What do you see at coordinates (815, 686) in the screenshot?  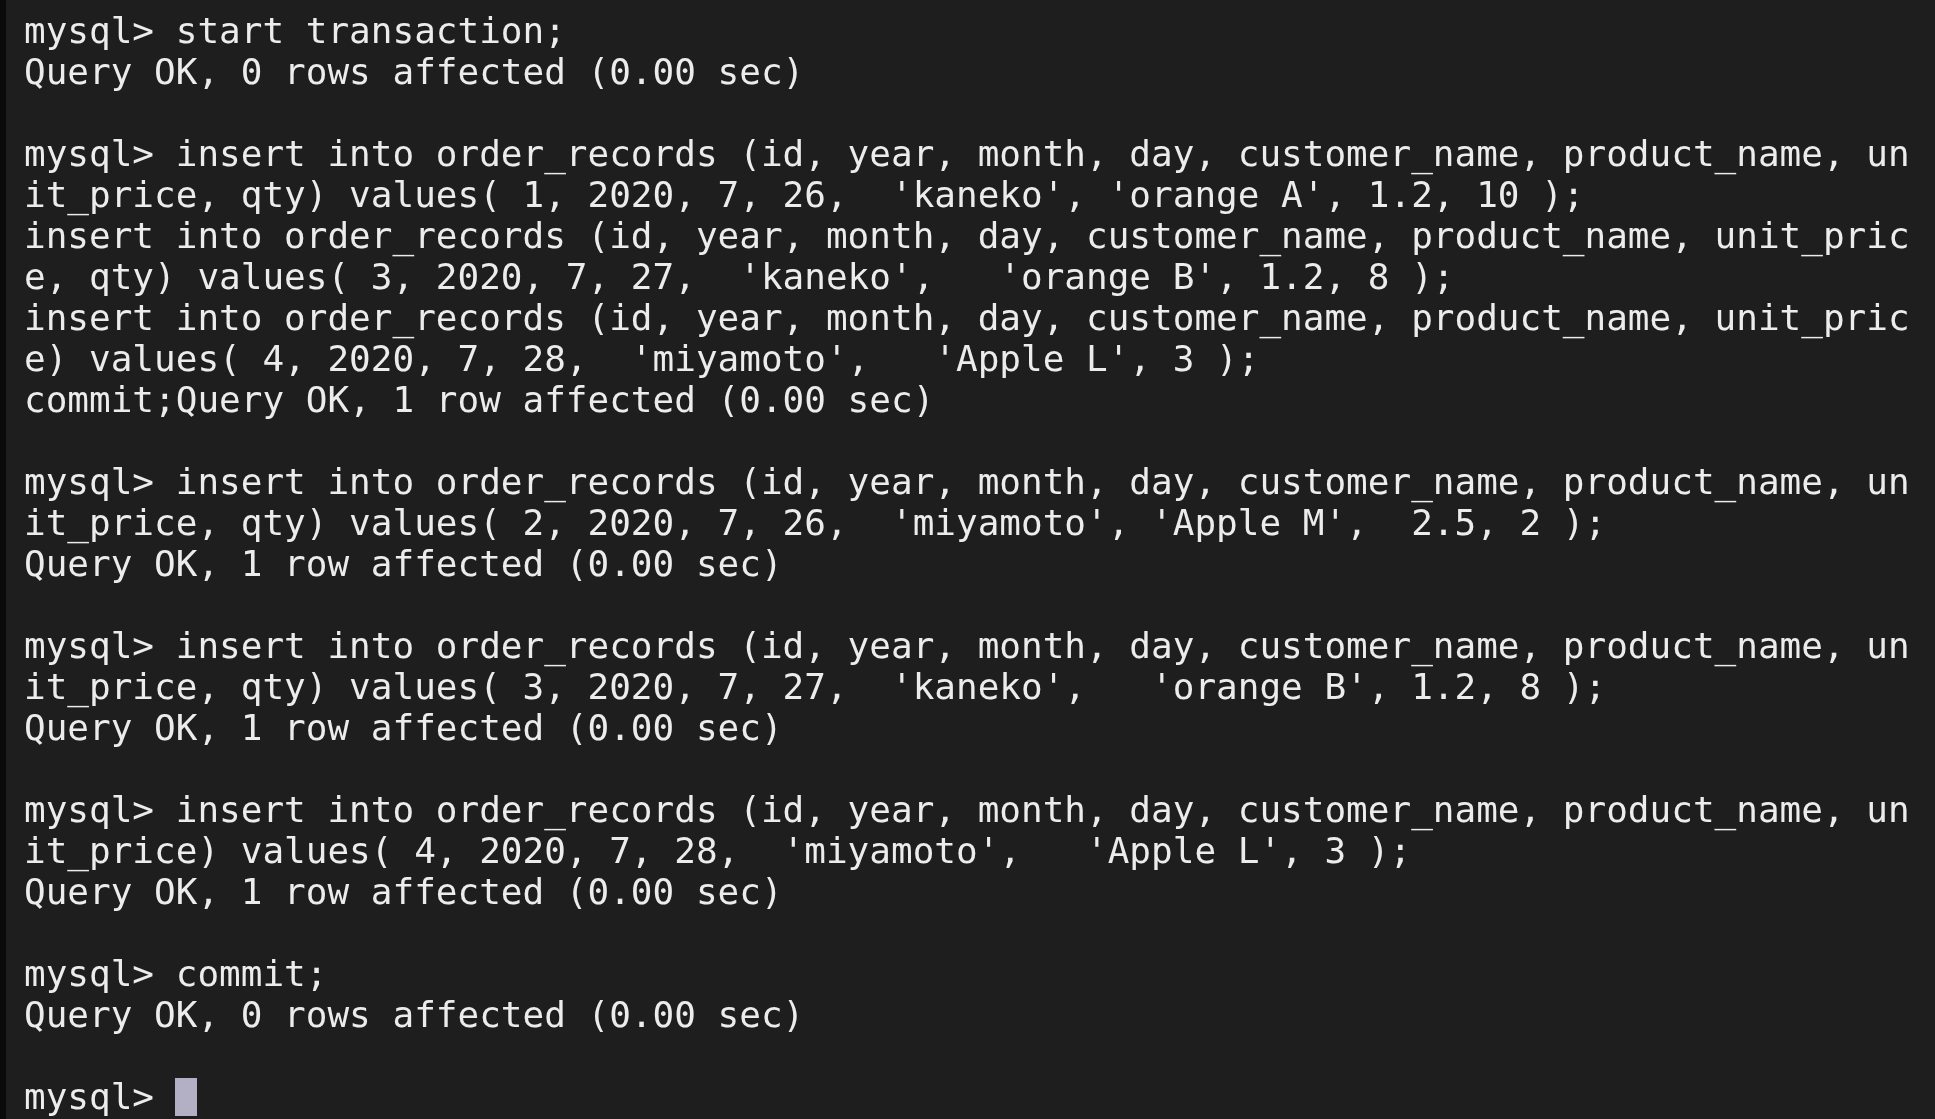 I see `terminal-line: it_price, qty) values( 3, 2020, 7, 27, 'kaneko', 'orange B', 1.2, 8 );` at bounding box center [815, 686].